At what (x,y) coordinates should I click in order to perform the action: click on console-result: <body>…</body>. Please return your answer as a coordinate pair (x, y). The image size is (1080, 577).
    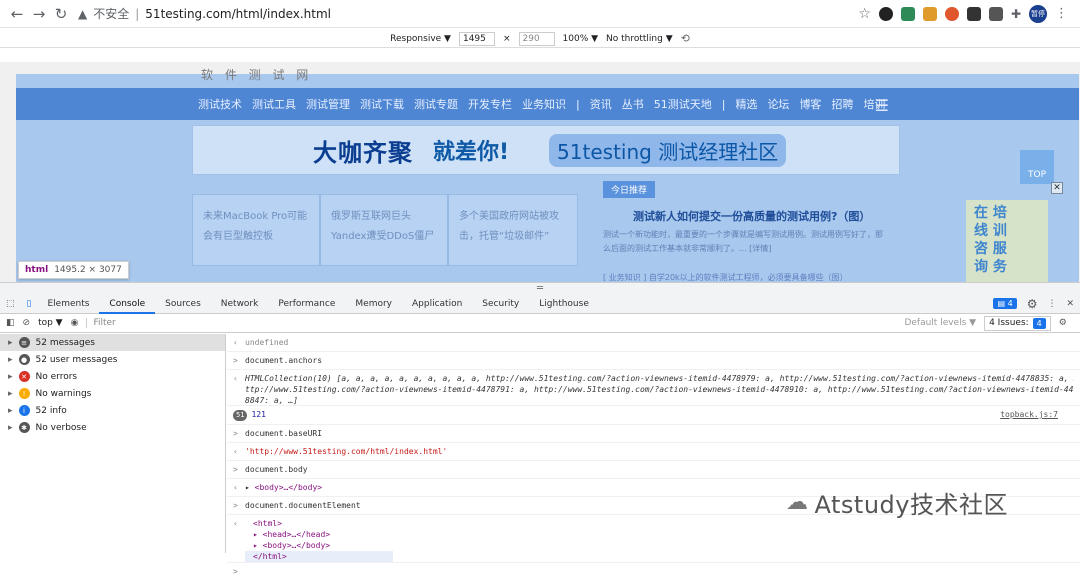
    Looking at the image, I should click on (288, 487).